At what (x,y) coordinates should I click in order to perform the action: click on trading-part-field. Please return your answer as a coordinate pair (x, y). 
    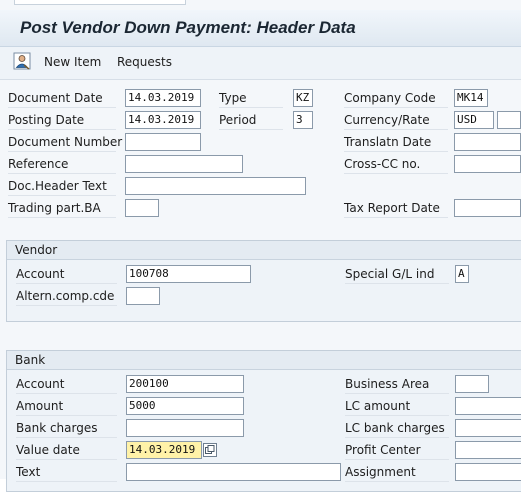
    Looking at the image, I should click on (142, 208).